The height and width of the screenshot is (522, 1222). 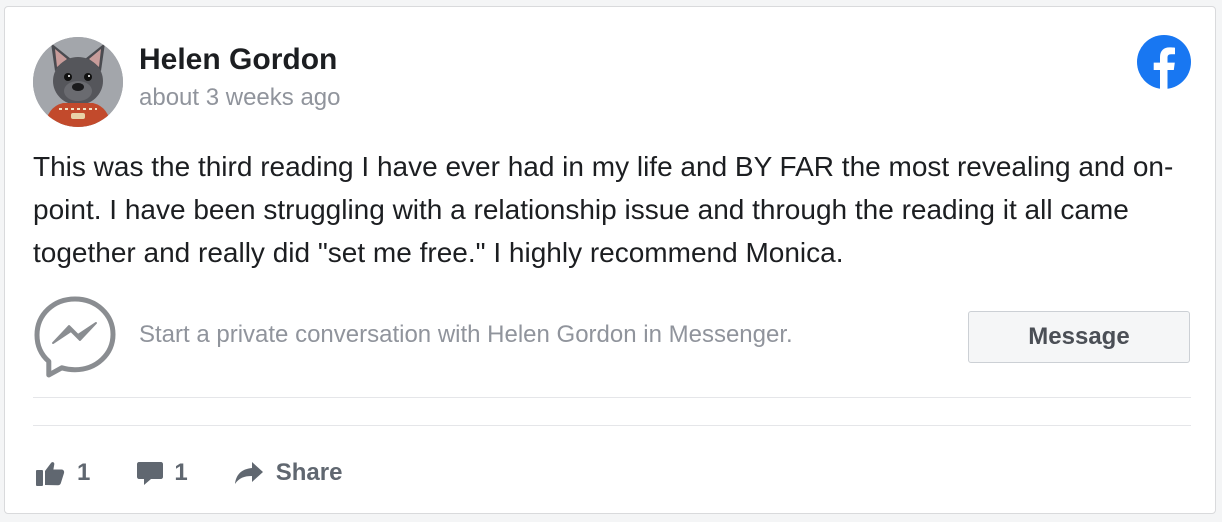 I want to click on dog-portrait-icon, so click(x=78, y=82).